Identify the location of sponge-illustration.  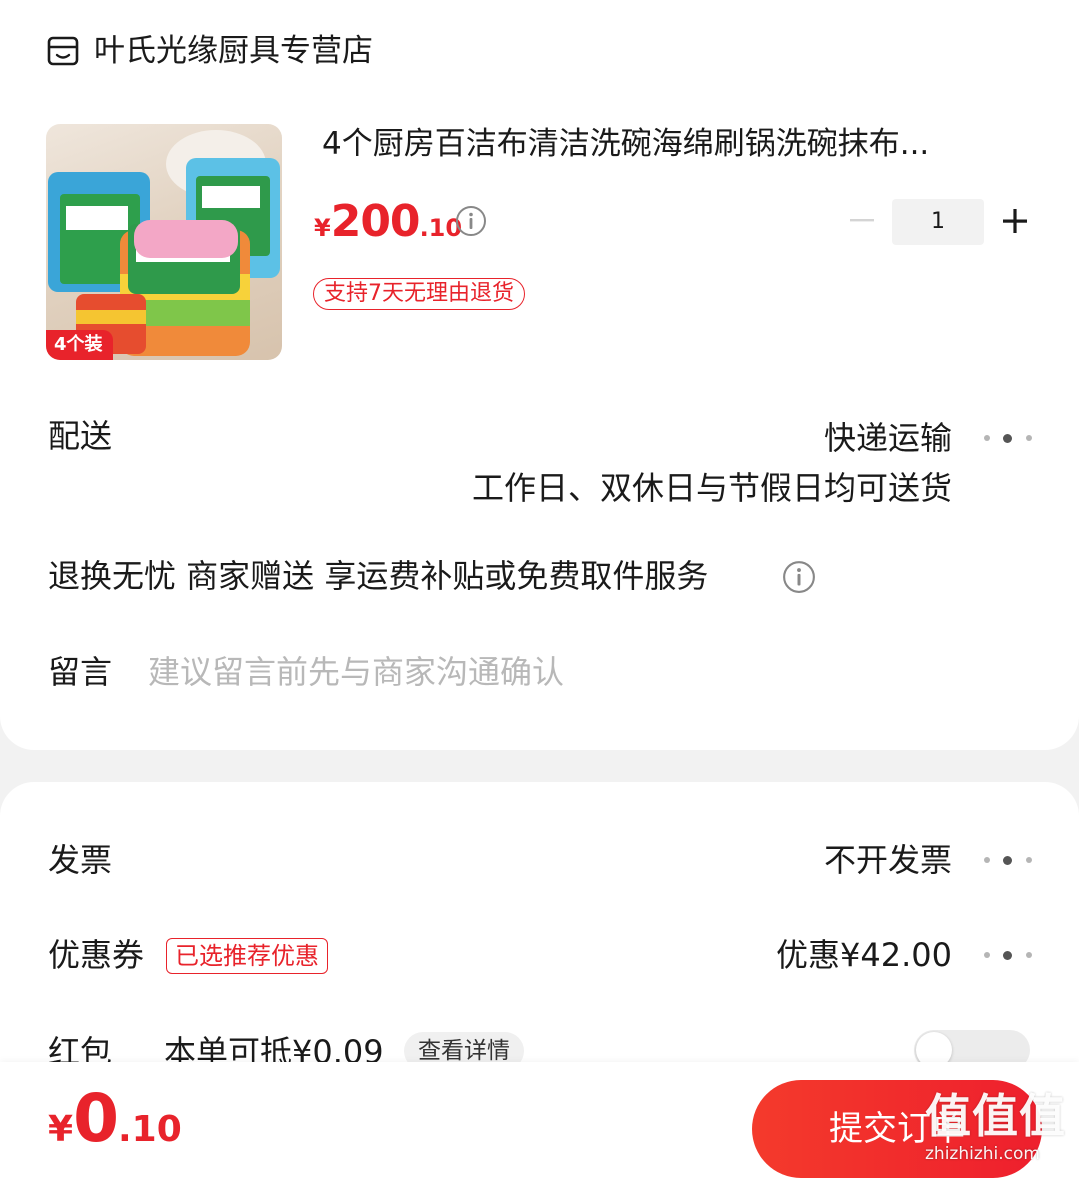
(164, 243).